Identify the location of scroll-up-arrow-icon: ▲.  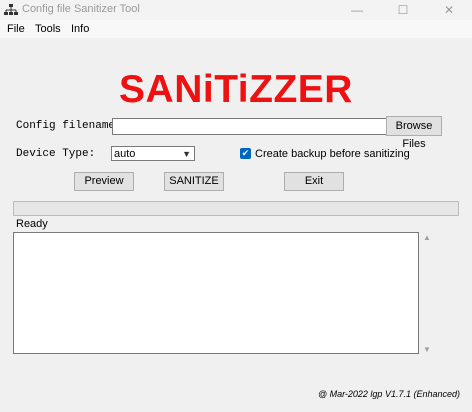
(427, 237).